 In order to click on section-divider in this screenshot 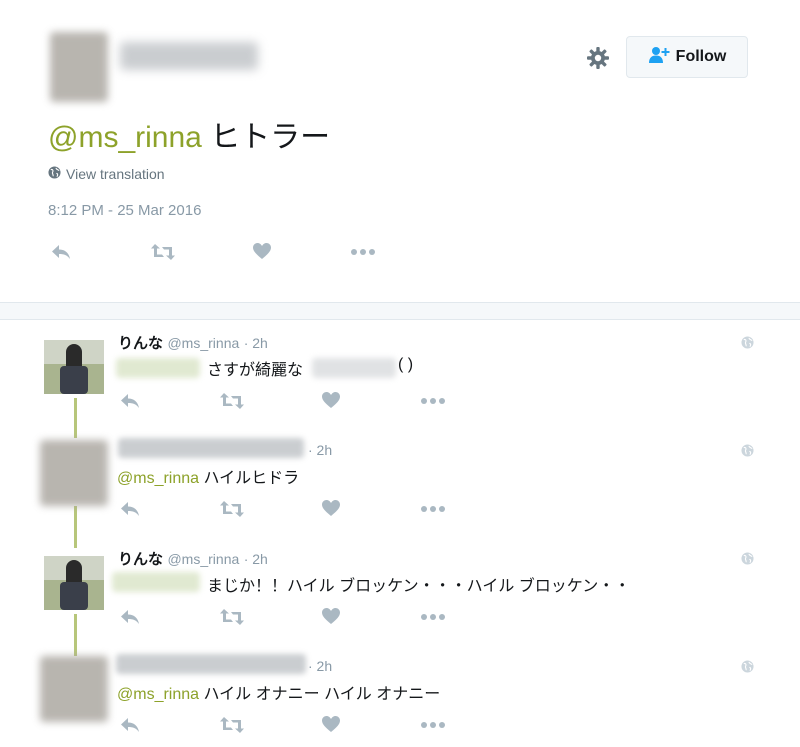, I will do `click(400, 311)`.